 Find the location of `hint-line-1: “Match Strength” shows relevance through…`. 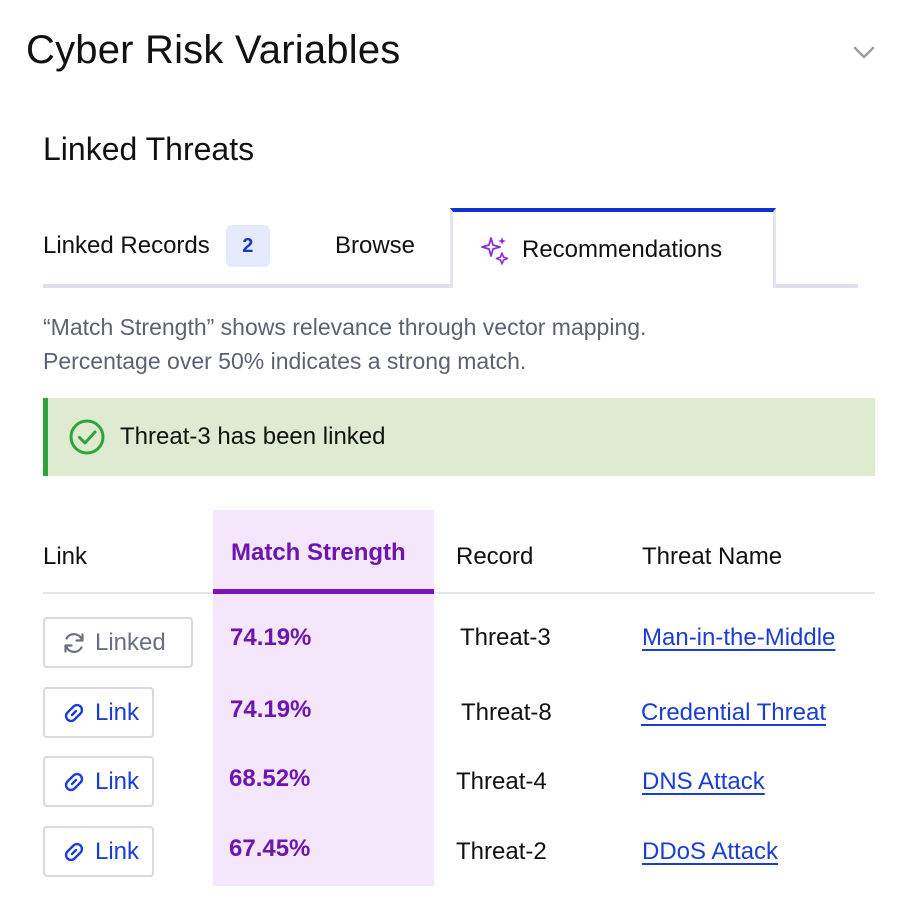

hint-line-1: “Match Strength” shows relevance through… is located at coordinates (345, 327).